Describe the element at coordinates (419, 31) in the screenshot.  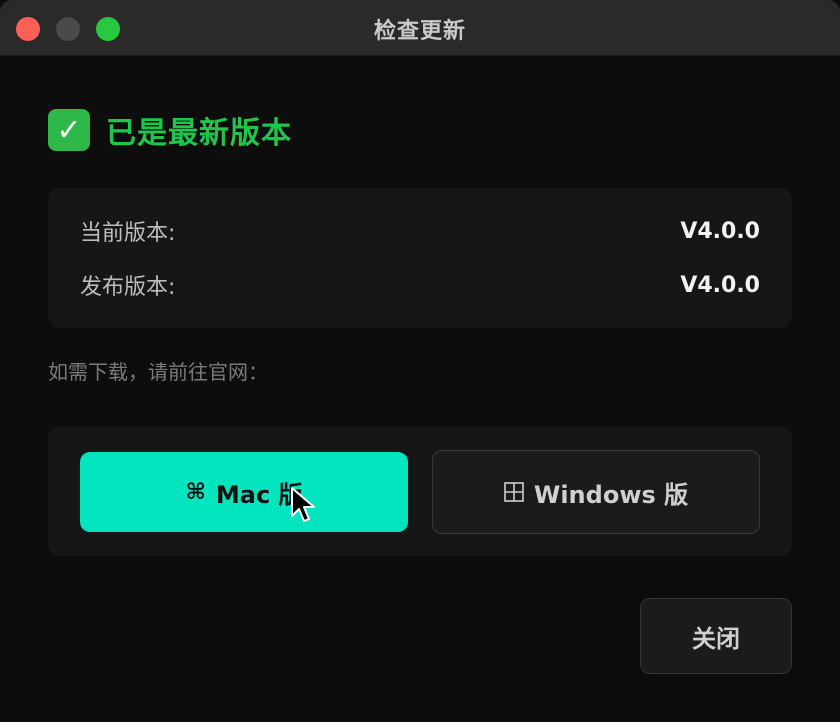
I see `window-title: 检查更新` at that location.